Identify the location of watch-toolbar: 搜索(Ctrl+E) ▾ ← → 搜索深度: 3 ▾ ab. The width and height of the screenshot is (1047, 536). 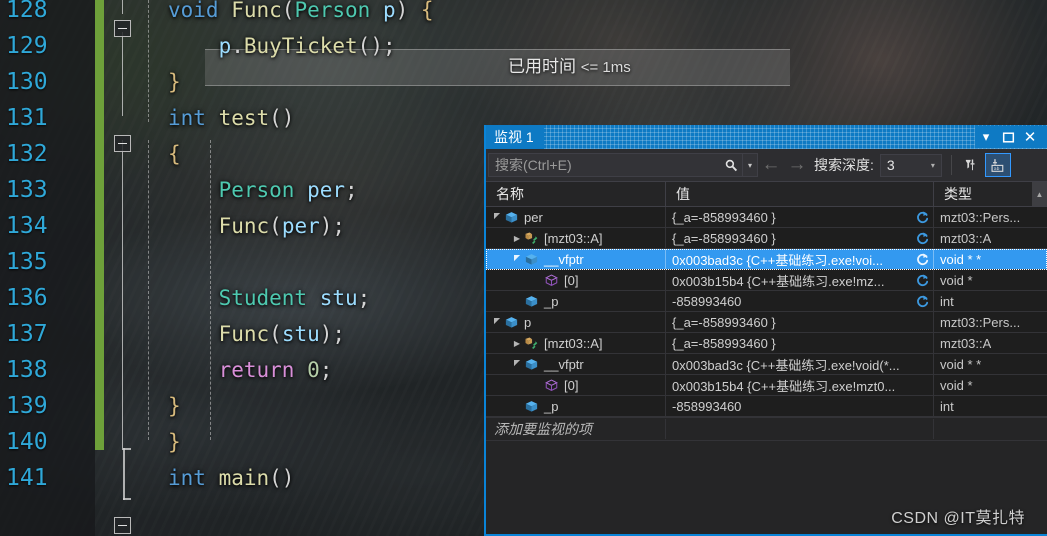
(766, 165).